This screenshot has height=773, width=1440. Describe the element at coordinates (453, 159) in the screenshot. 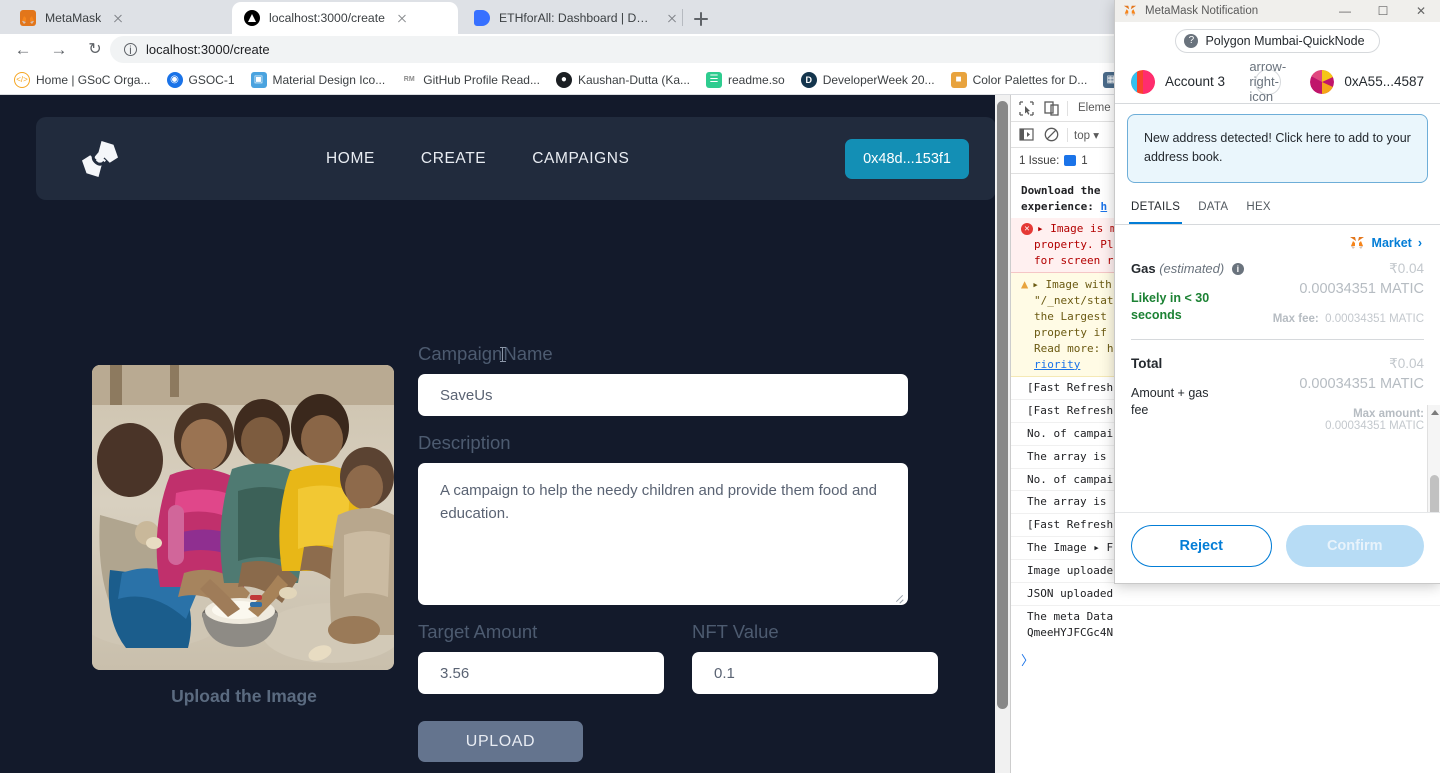

I see `nav-link-create: CREATE` at that location.